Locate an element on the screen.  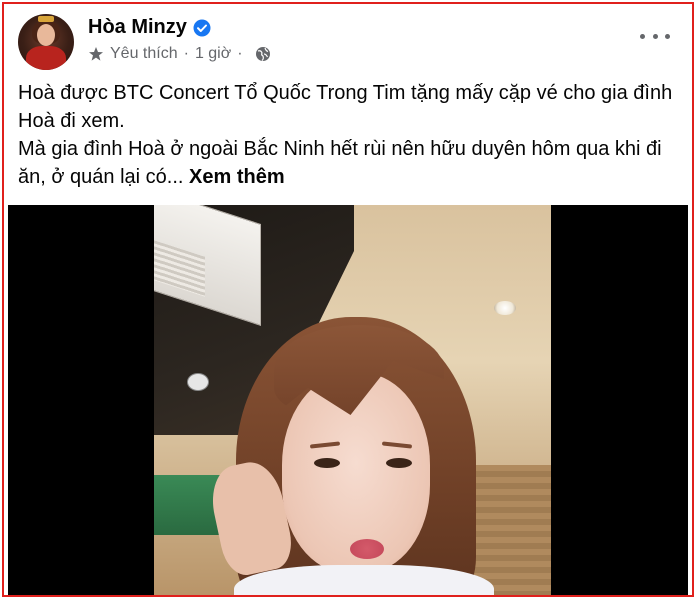
star-icon is located at coordinates (96, 54).